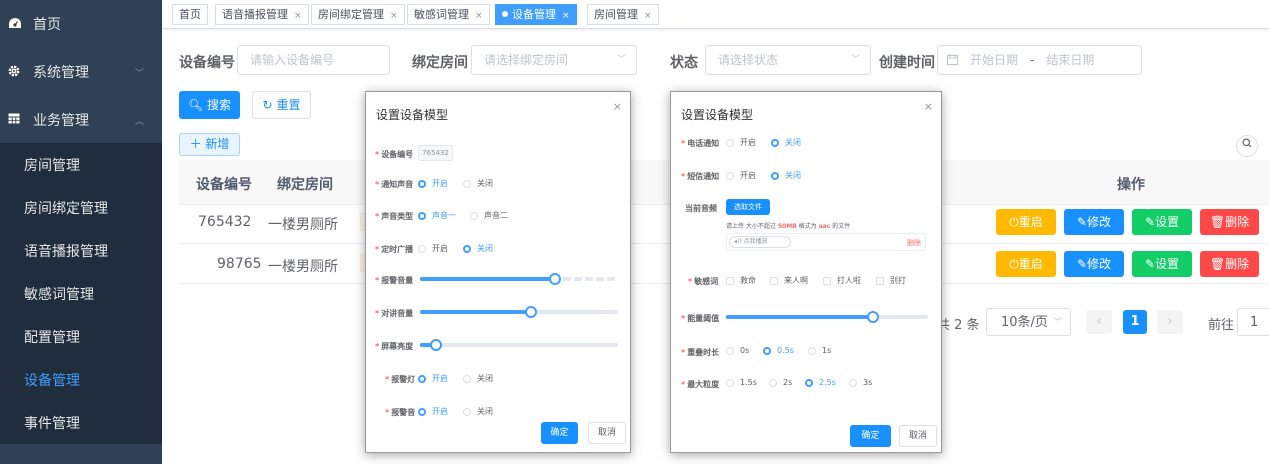 The image size is (1269, 464). What do you see at coordinates (741, 382) in the screenshot?
I see `granularity-option-radio: 1.5s` at bounding box center [741, 382].